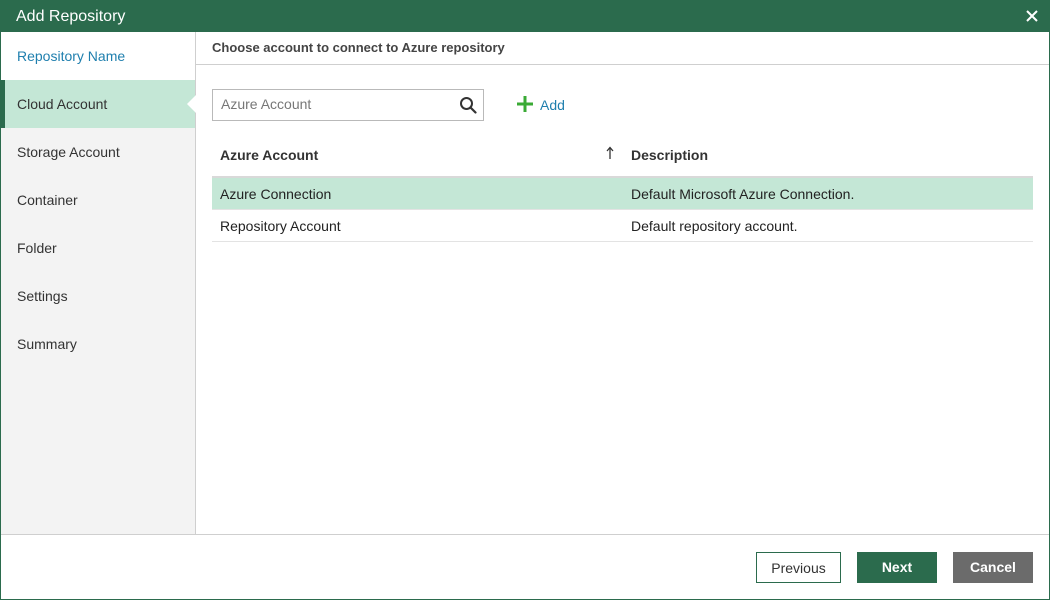  I want to click on cell-description: Default Microsoft Azure Connection., so click(743, 194).